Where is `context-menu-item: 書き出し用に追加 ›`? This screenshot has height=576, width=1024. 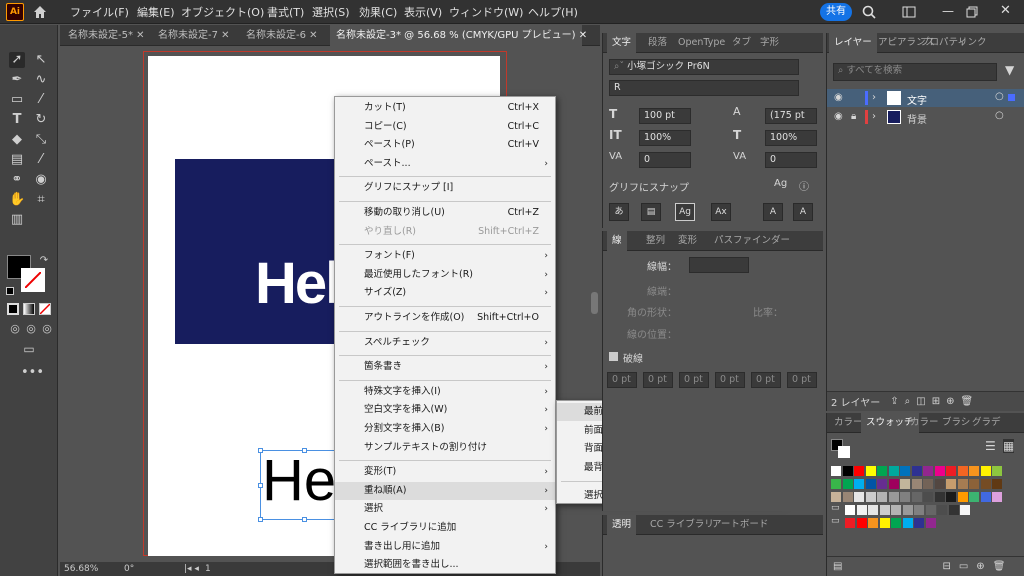
context-menu-item: 書き出し用に追加 › is located at coordinates (445, 547).